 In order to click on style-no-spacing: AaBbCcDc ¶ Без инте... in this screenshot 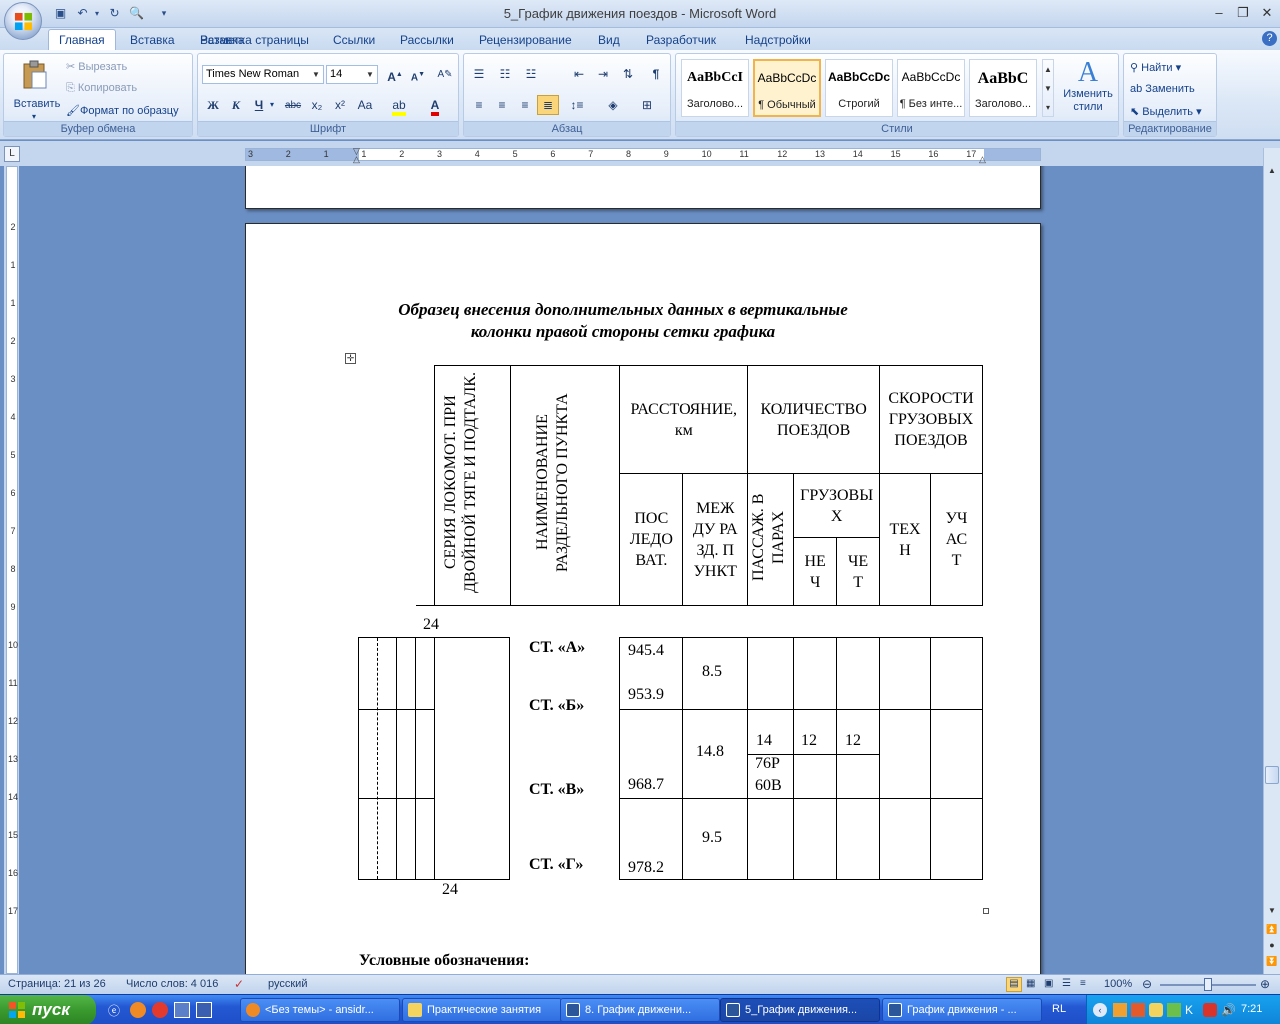, I will do `click(931, 88)`.